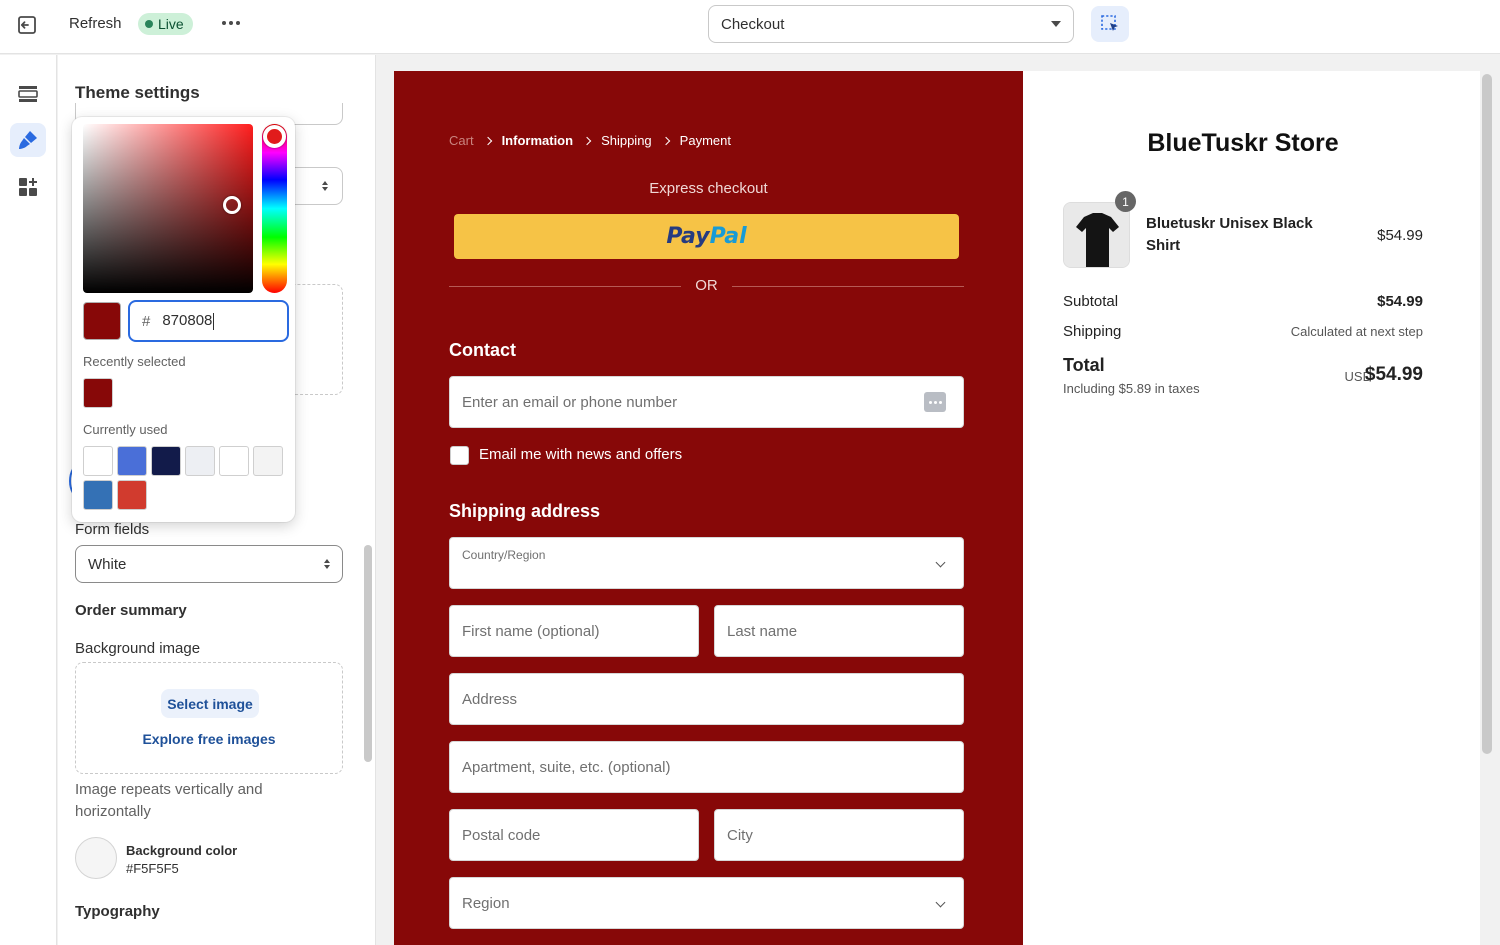 The width and height of the screenshot is (1500, 945). What do you see at coordinates (490, 699) in the screenshot?
I see `address-placeholder: Address` at bounding box center [490, 699].